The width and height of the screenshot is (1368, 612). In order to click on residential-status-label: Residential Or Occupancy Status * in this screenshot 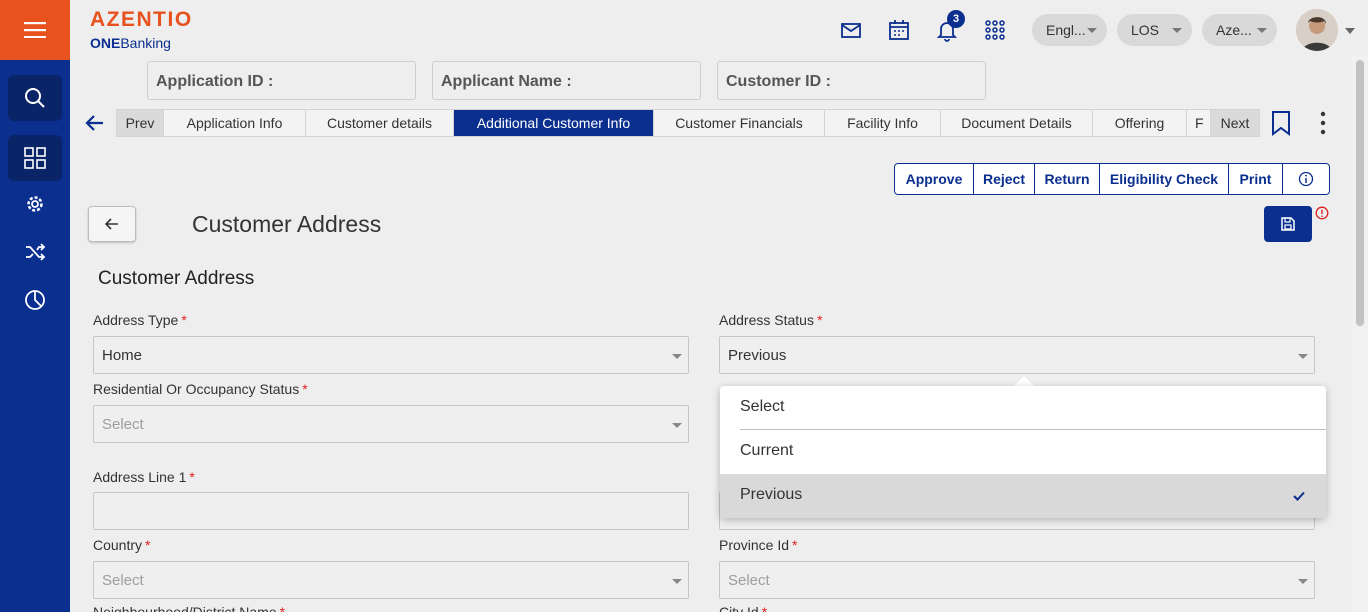, I will do `click(200, 389)`.